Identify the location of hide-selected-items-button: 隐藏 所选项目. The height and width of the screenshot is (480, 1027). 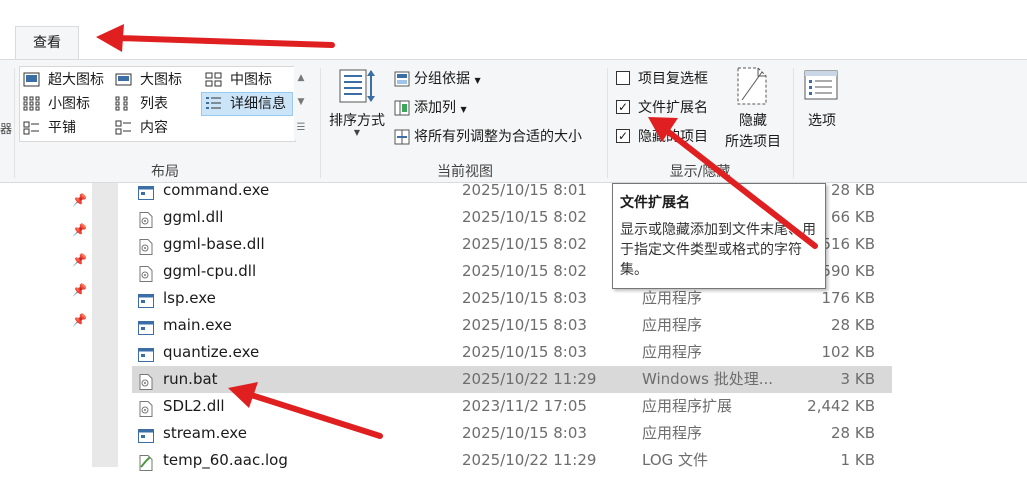
(753, 109).